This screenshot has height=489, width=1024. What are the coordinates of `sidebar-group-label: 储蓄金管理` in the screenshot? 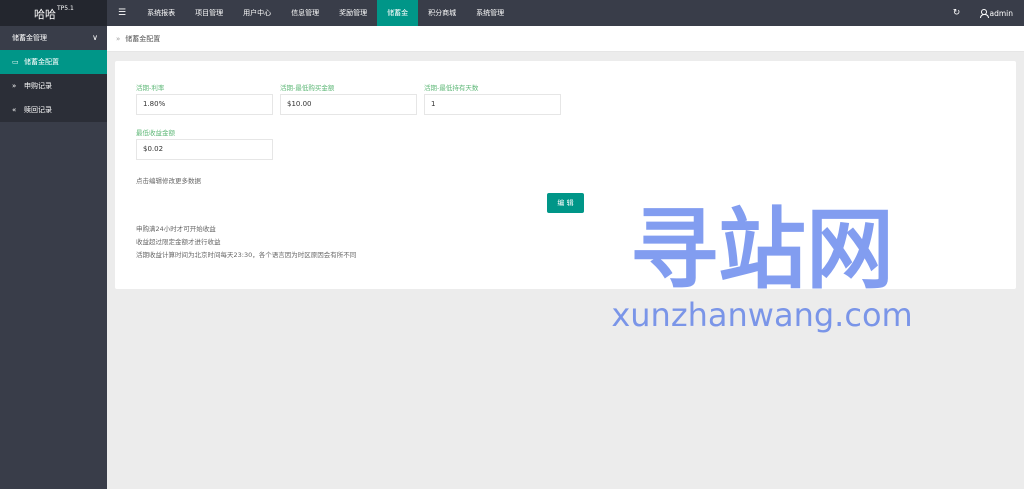 It's located at (29, 38).